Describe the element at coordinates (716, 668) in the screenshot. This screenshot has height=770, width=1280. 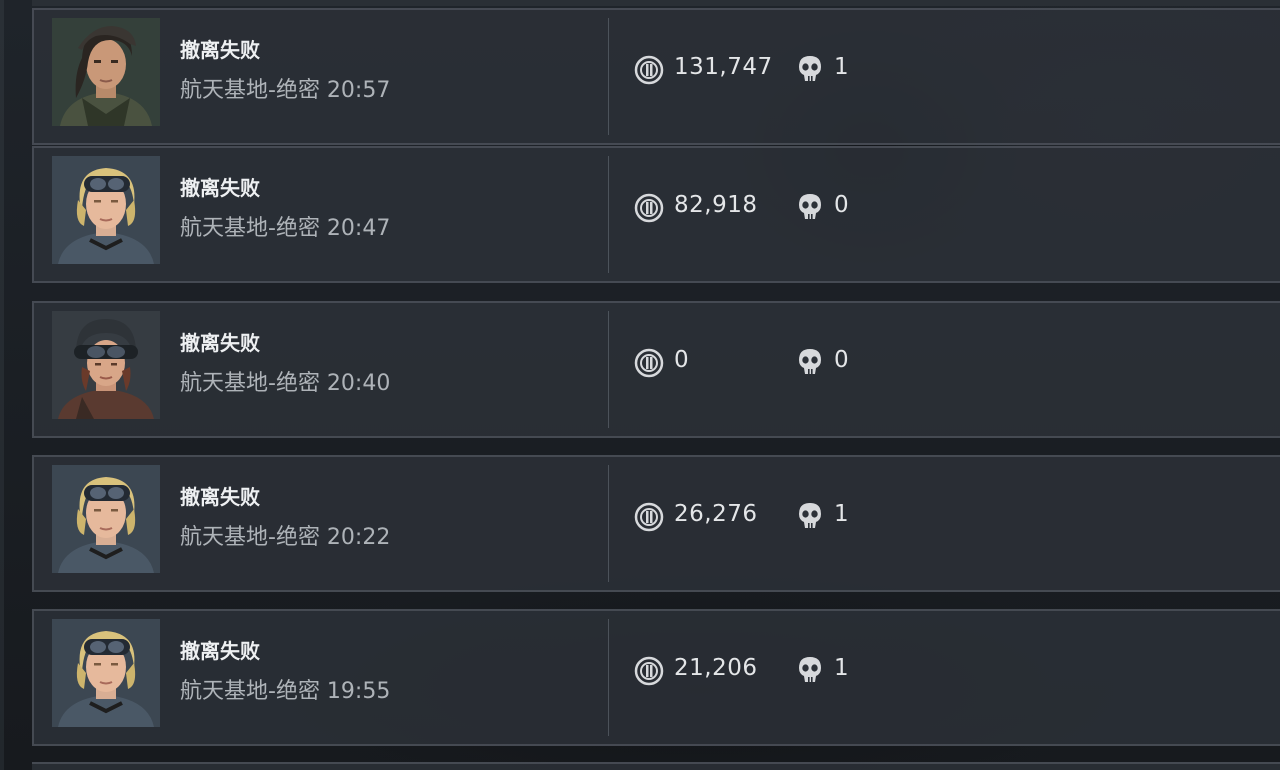
I see `carried-value: 21,206` at that location.